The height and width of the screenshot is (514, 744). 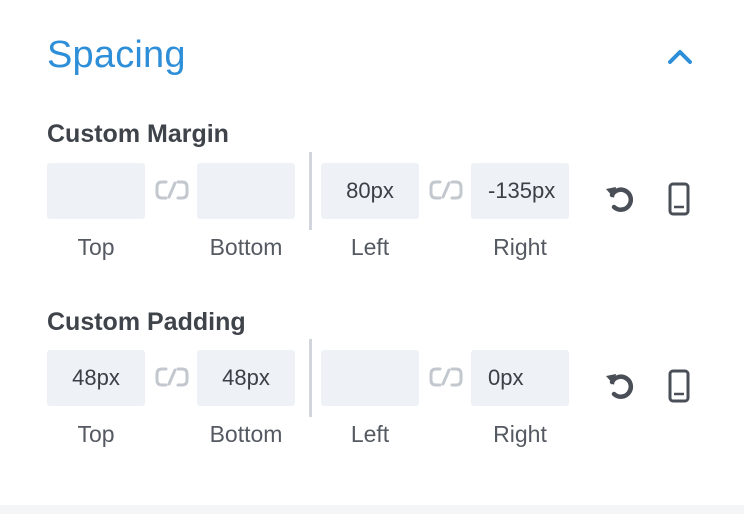 I want to click on padding-left-input, so click(x=370, y=378).